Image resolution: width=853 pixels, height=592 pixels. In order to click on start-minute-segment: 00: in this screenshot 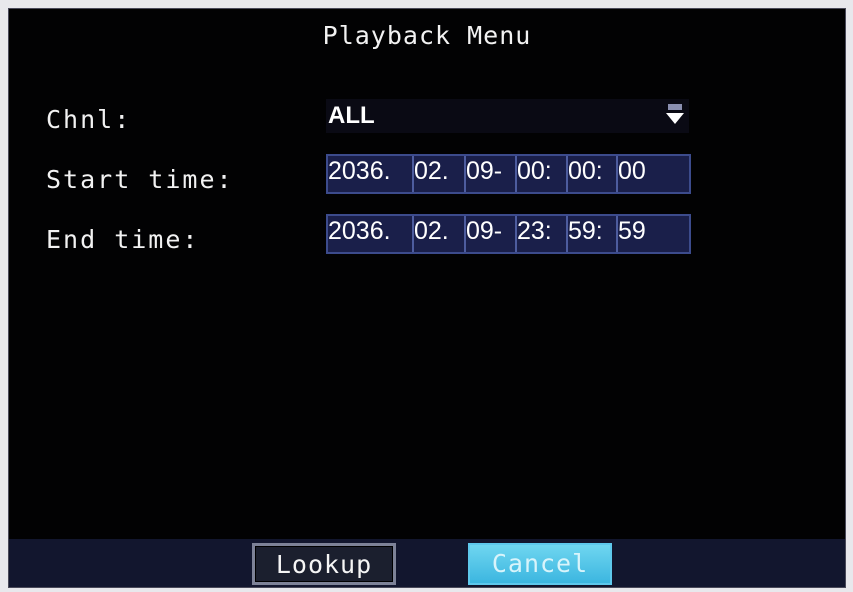, I will do `click(593, 174)`.